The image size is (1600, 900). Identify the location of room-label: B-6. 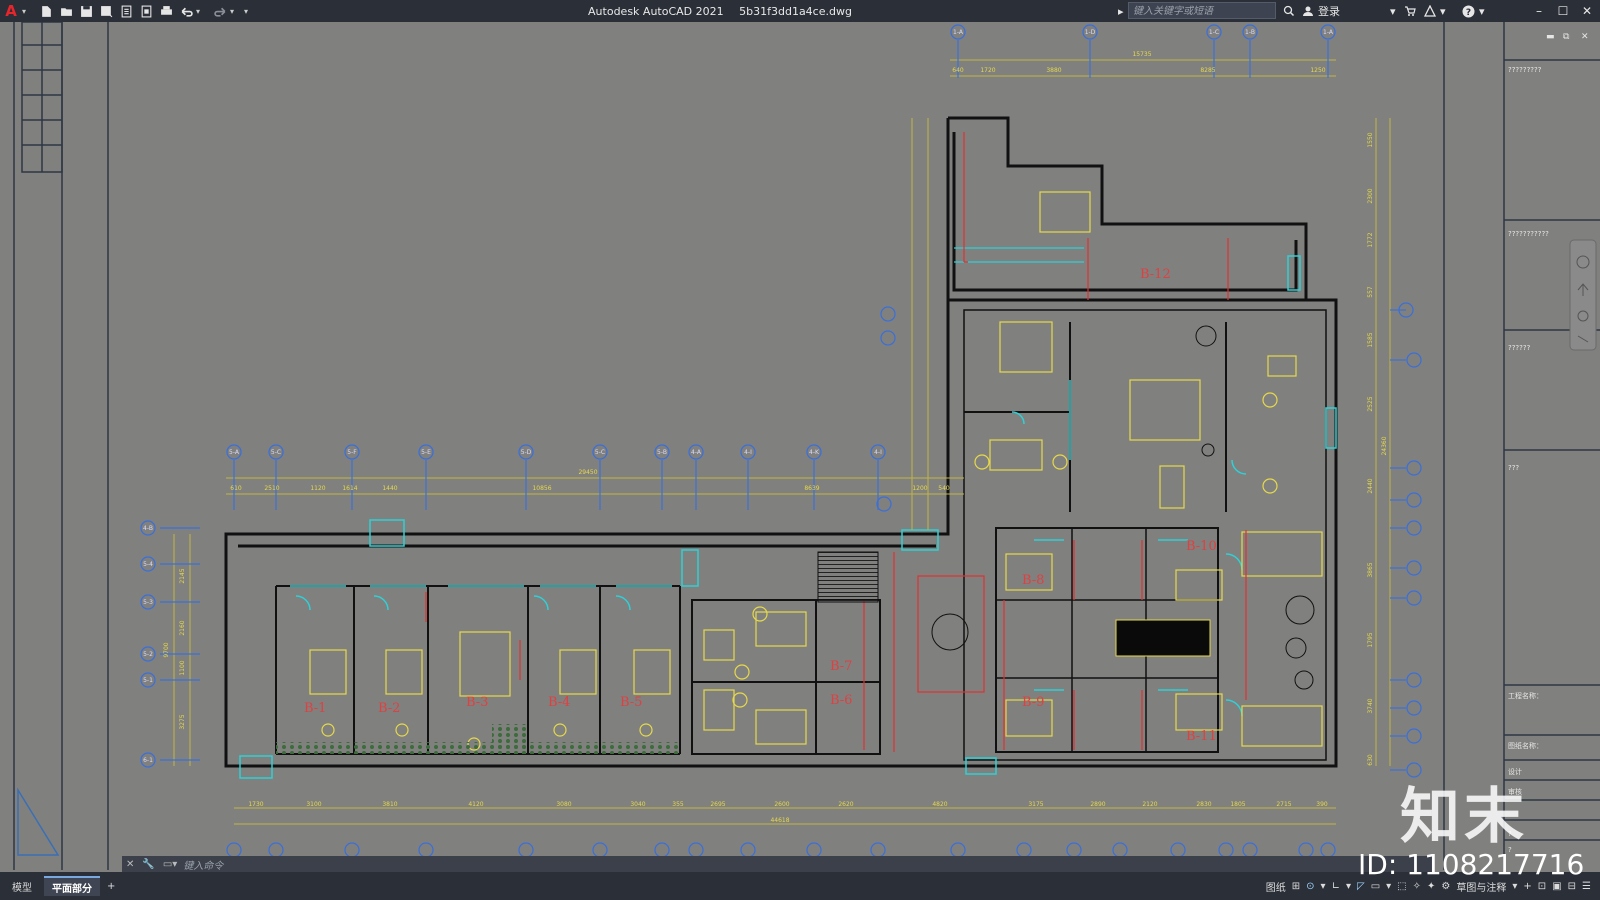
(841, 700).